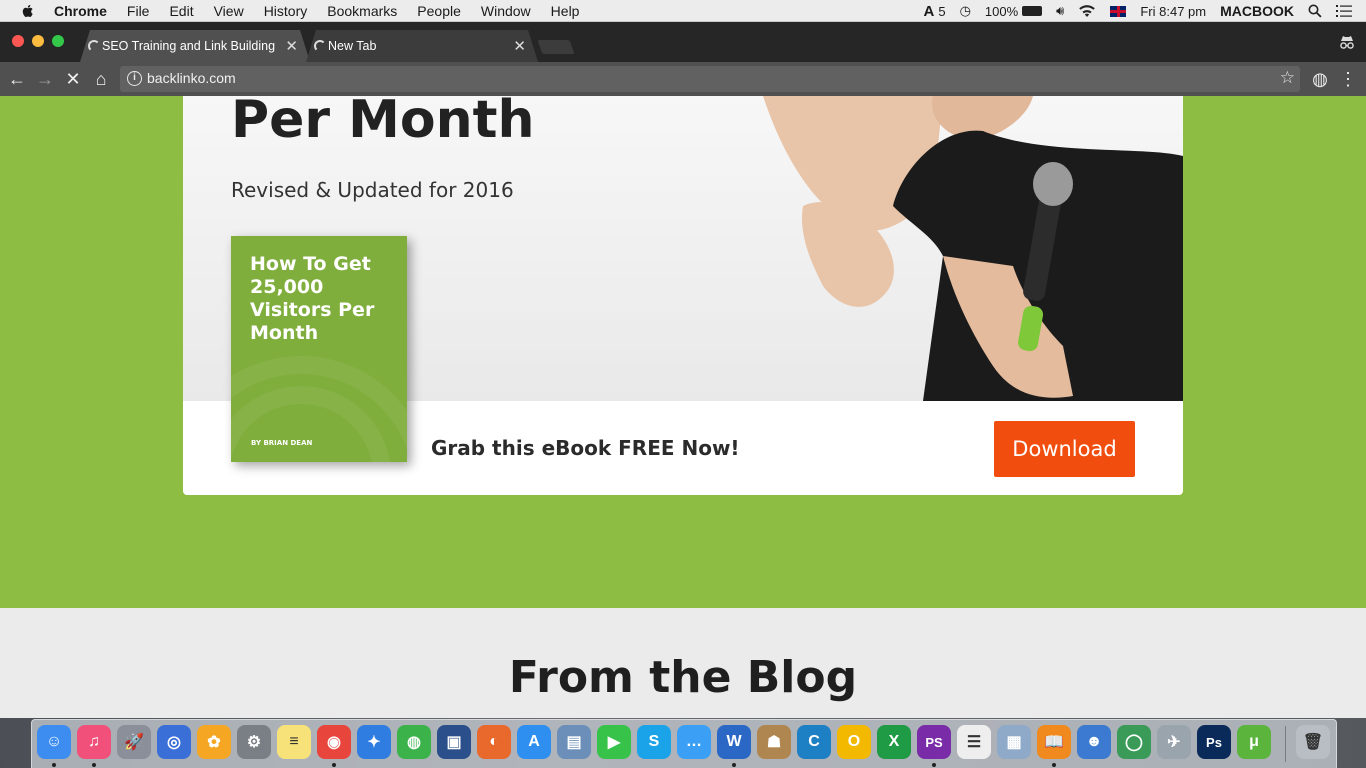 The width and height of the screenshot is (1366, 768). Describe the element at coordinates (374, 742) in the screenshot. I see `dock-safari-icon: ✦` at that location.